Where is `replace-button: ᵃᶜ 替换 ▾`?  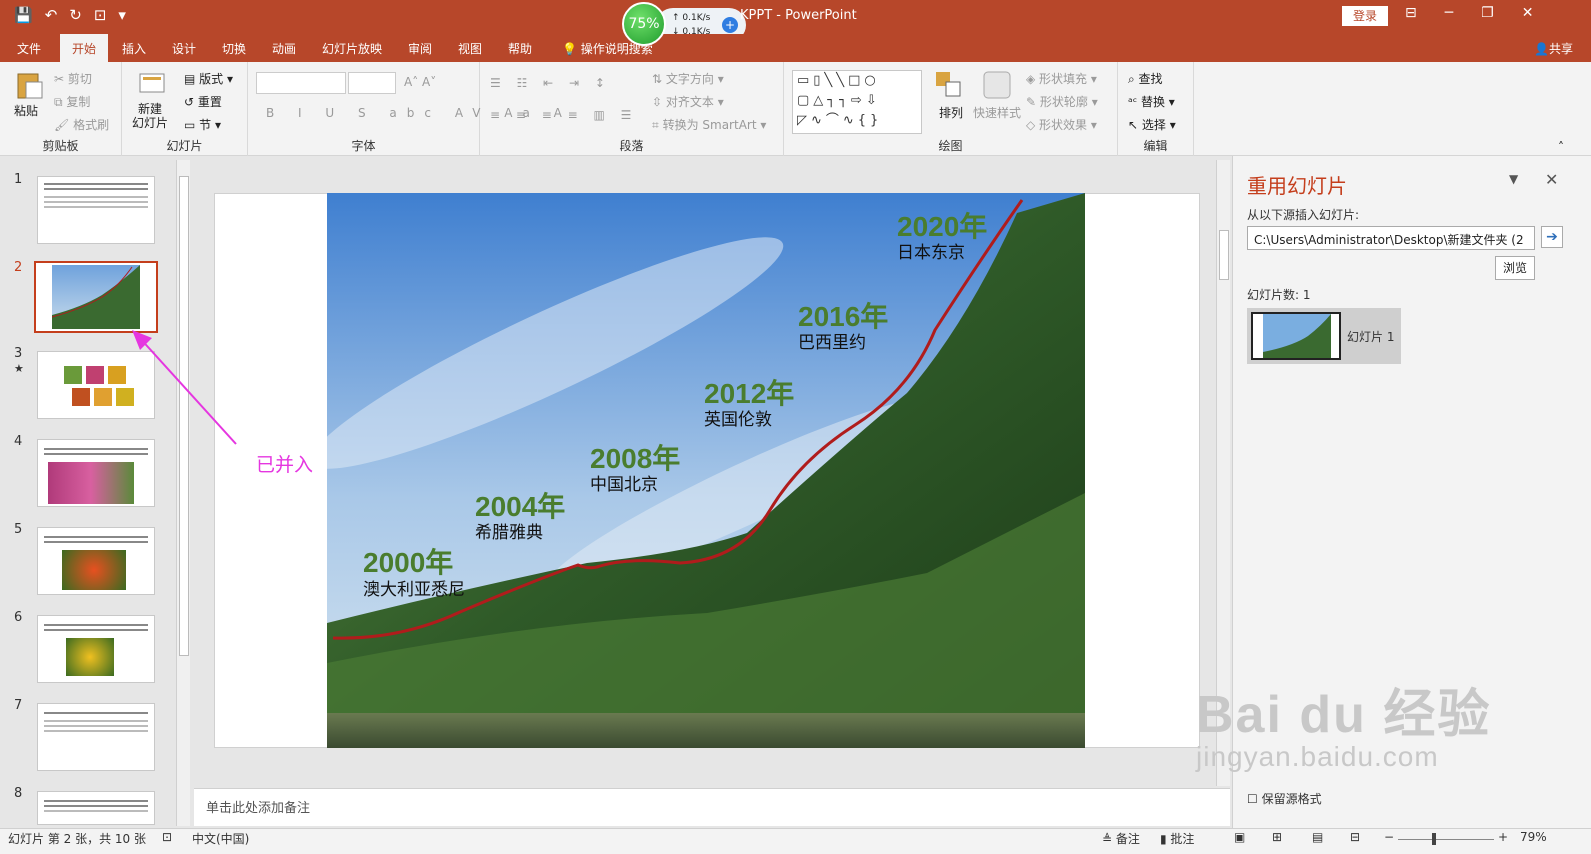
replace-button: ᵃᶜ 替换 ▾ is located at coordinates (1151, 101).